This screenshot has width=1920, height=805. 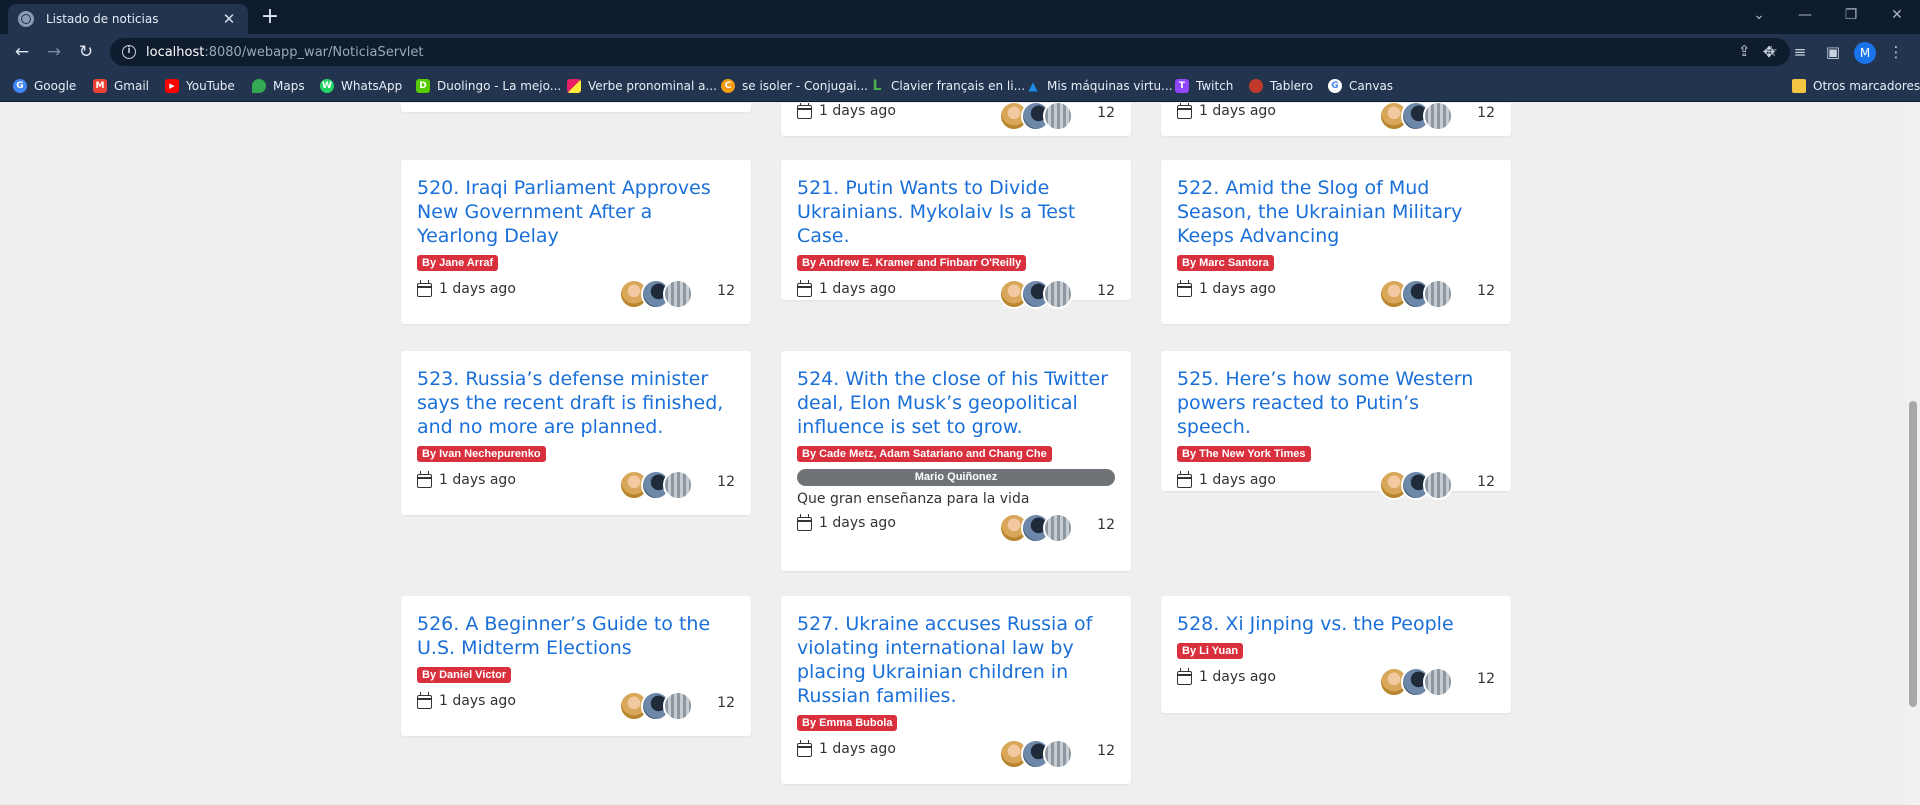 What do you see at coordinates (1244, 454) in the screenshot?
I see `author-badge: By The New York Times` at bounding box center [1244, 454].